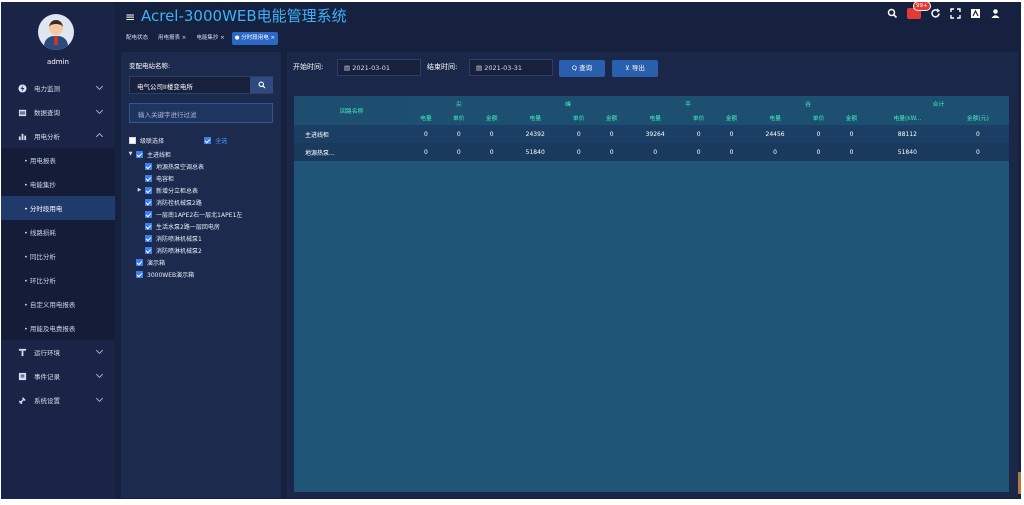 The height and width of the screenshot is (505, 1024). I want to click on tree-node: 3000WEB演示箱, so click(201, 274).